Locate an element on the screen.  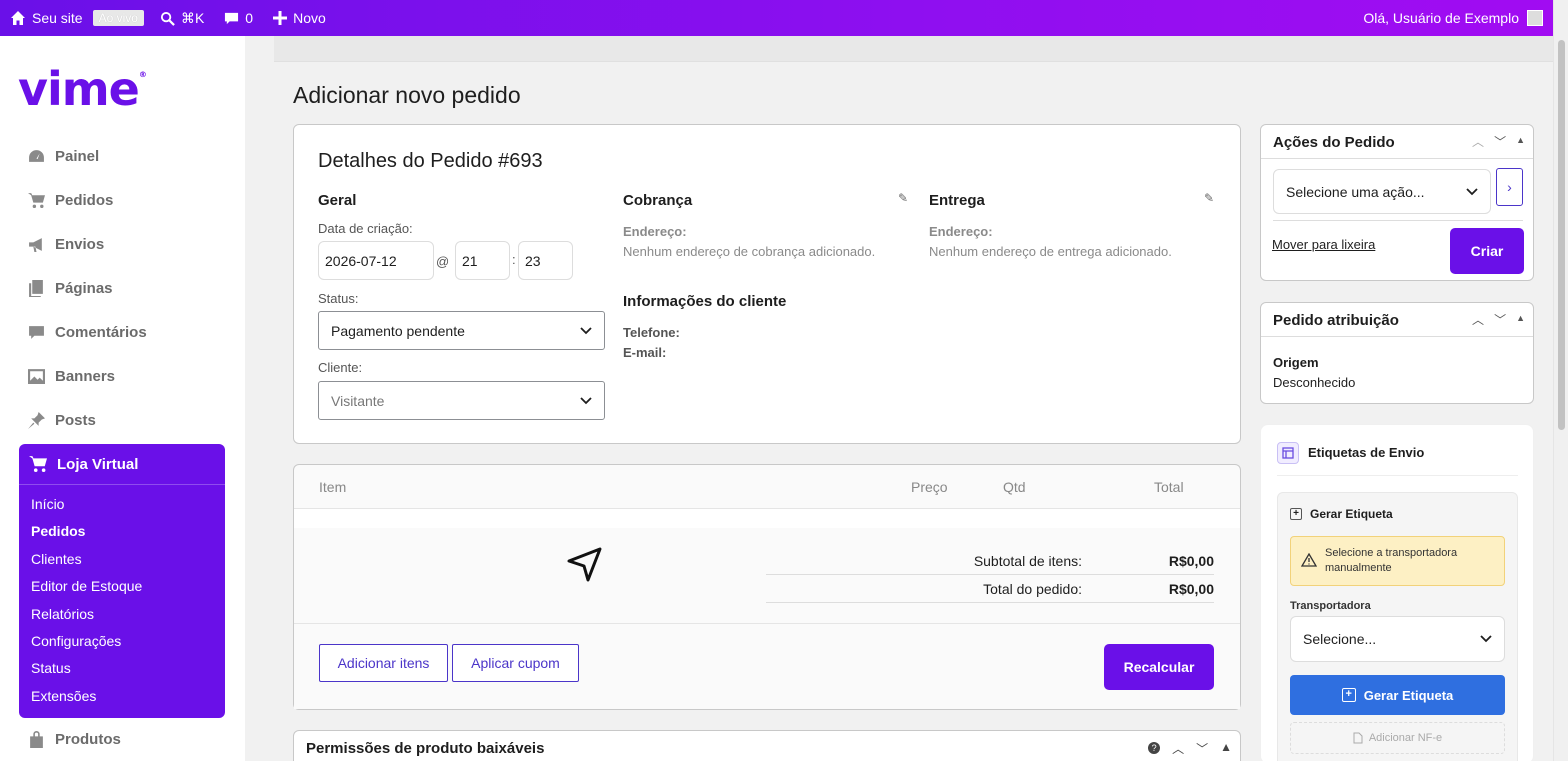
shipping-labels-title: Etiquetas de Envio is located at coordinates (1366, 452).